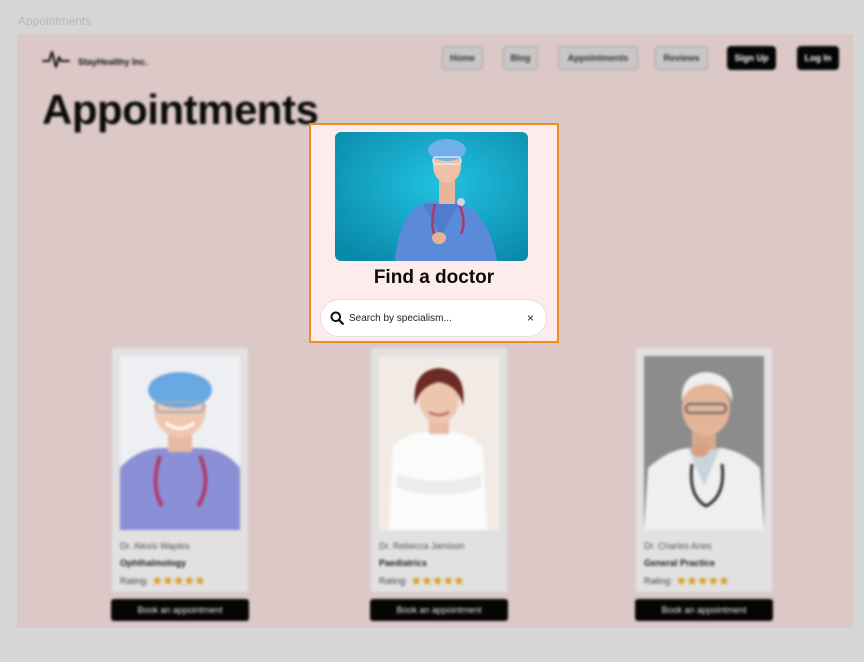 The image size is (864, 662). What do you see at coordinates (180, 109) in the screenshot?
I see `page-title: Appointments` at bounding box center [180, 109].